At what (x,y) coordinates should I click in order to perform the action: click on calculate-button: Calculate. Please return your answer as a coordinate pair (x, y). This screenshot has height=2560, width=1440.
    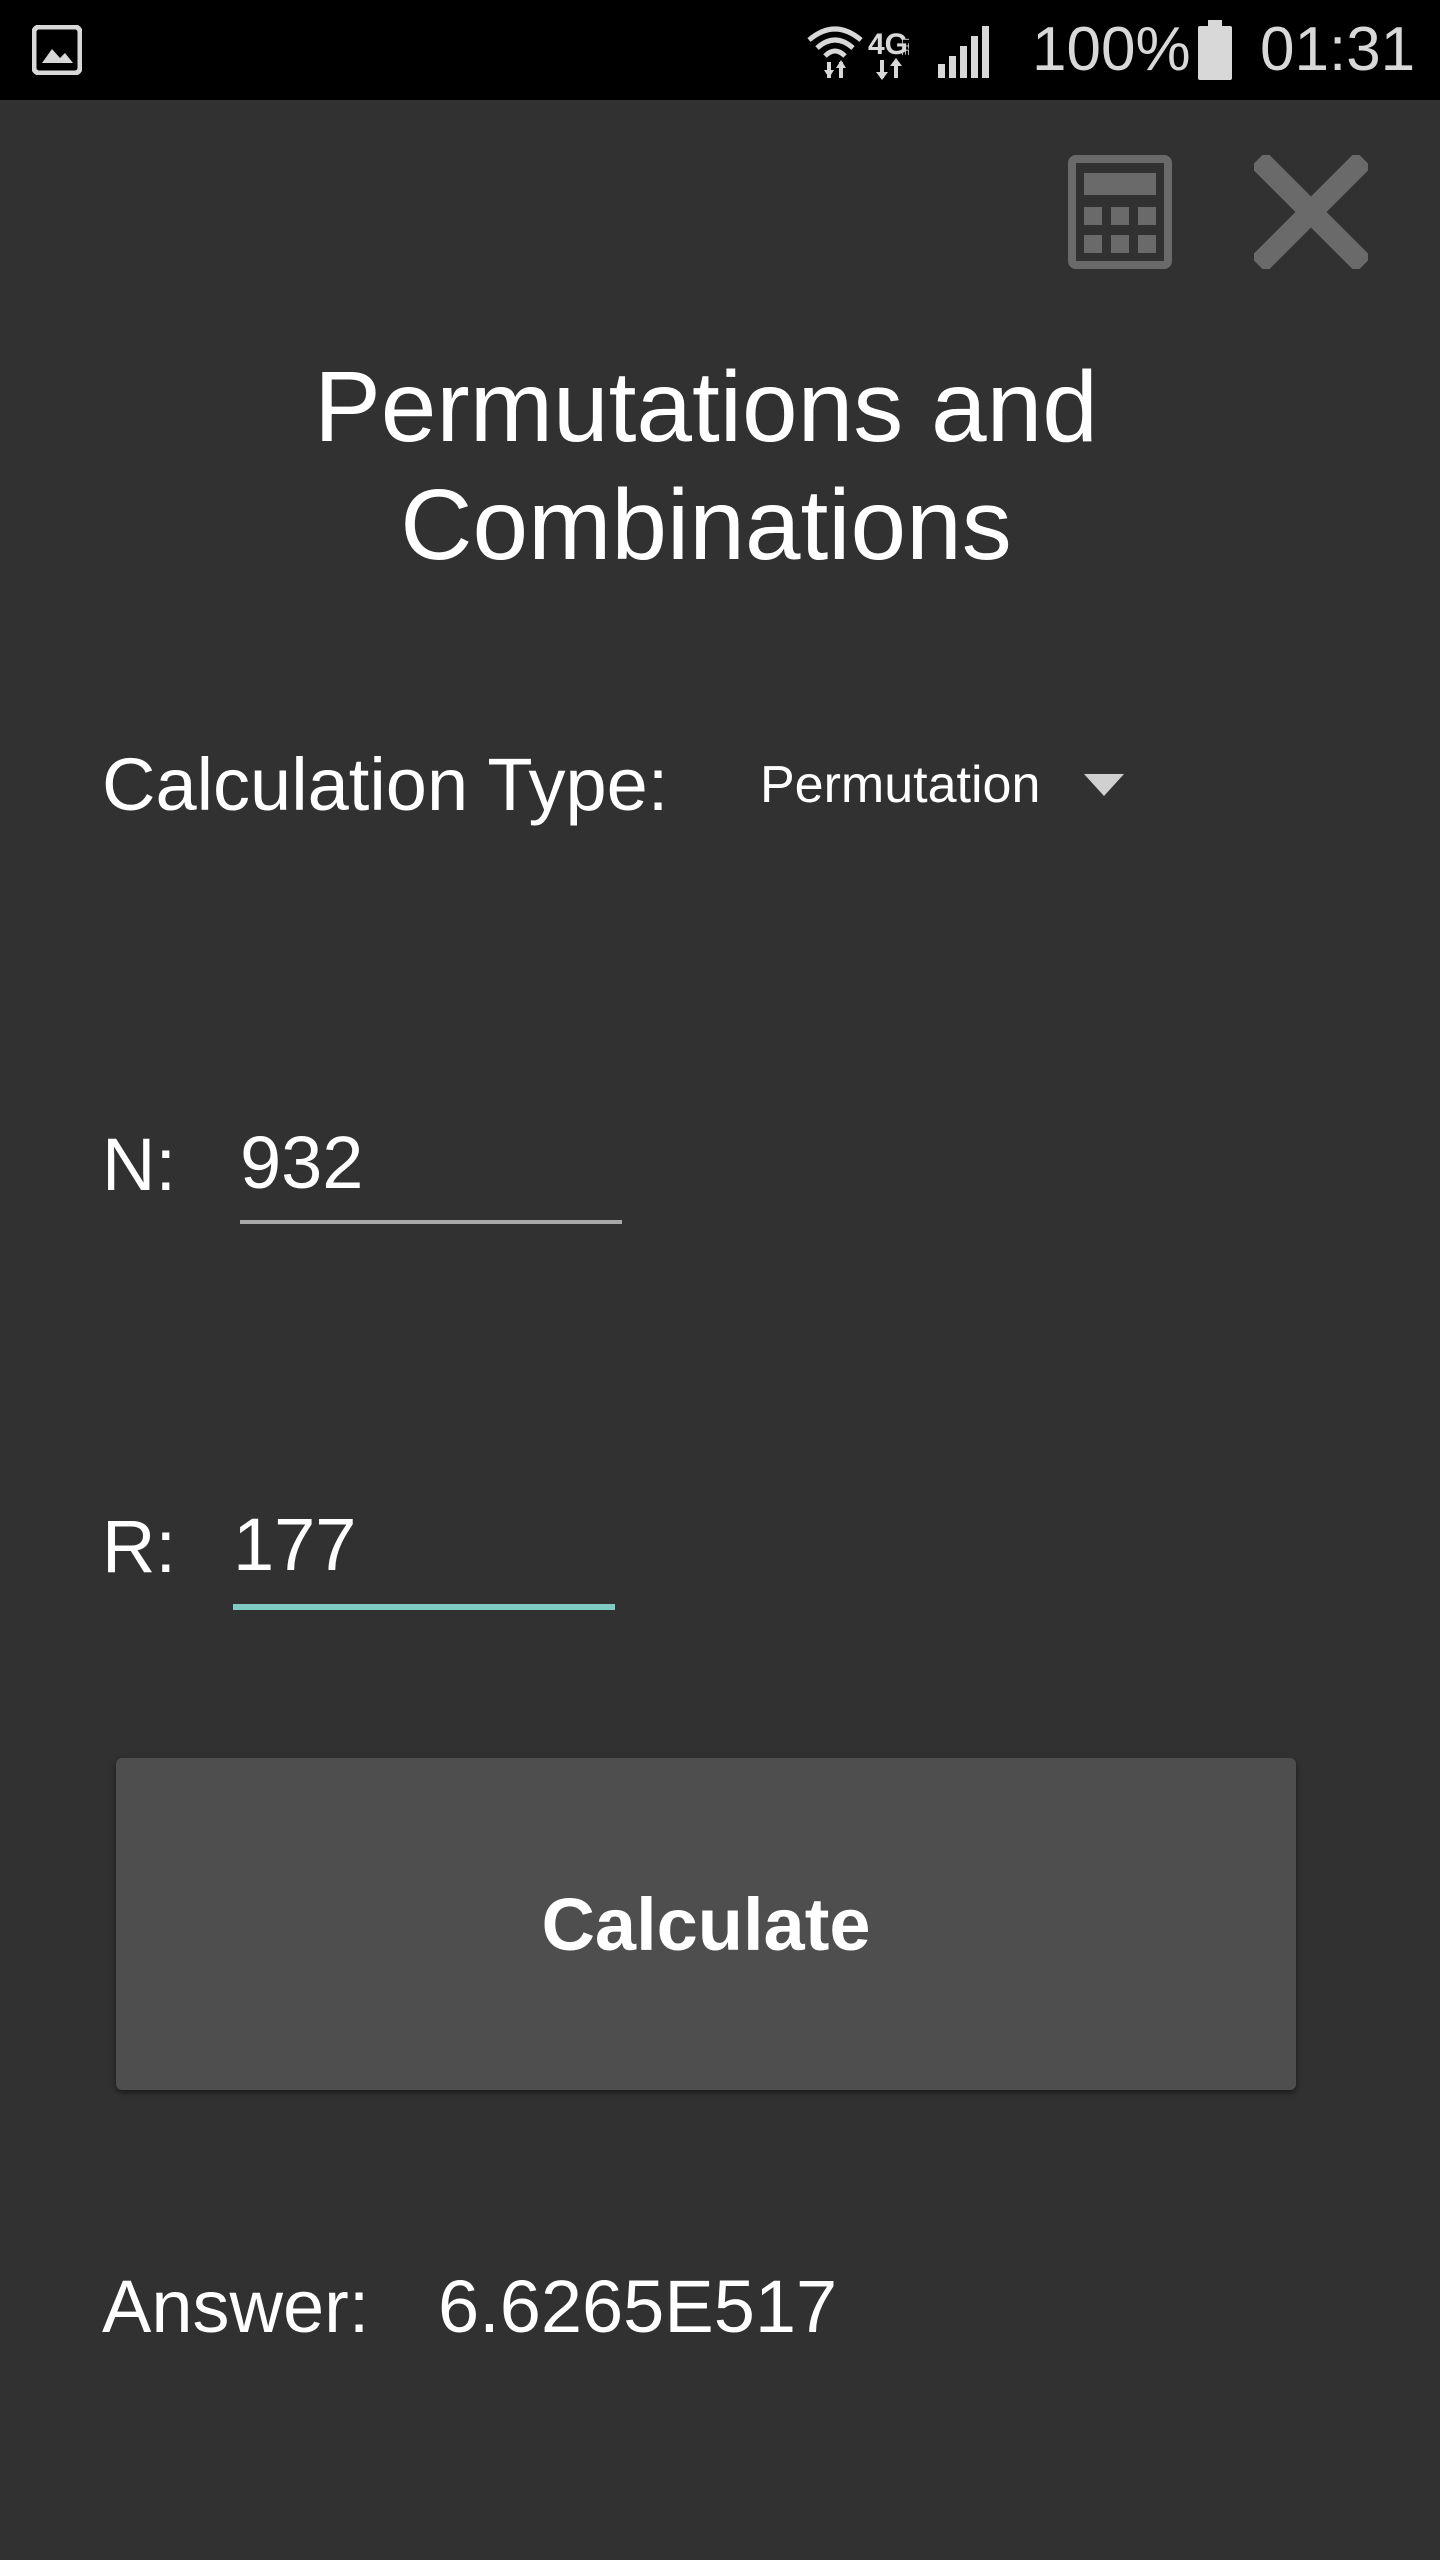
    Looking at the image, I should click on (706, 1924).